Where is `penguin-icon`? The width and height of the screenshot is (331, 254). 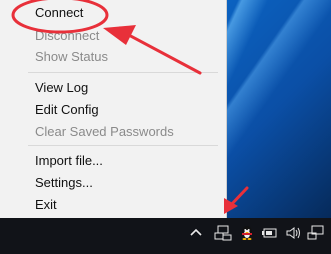
penguin-icon is located at coordinates (247, 233).